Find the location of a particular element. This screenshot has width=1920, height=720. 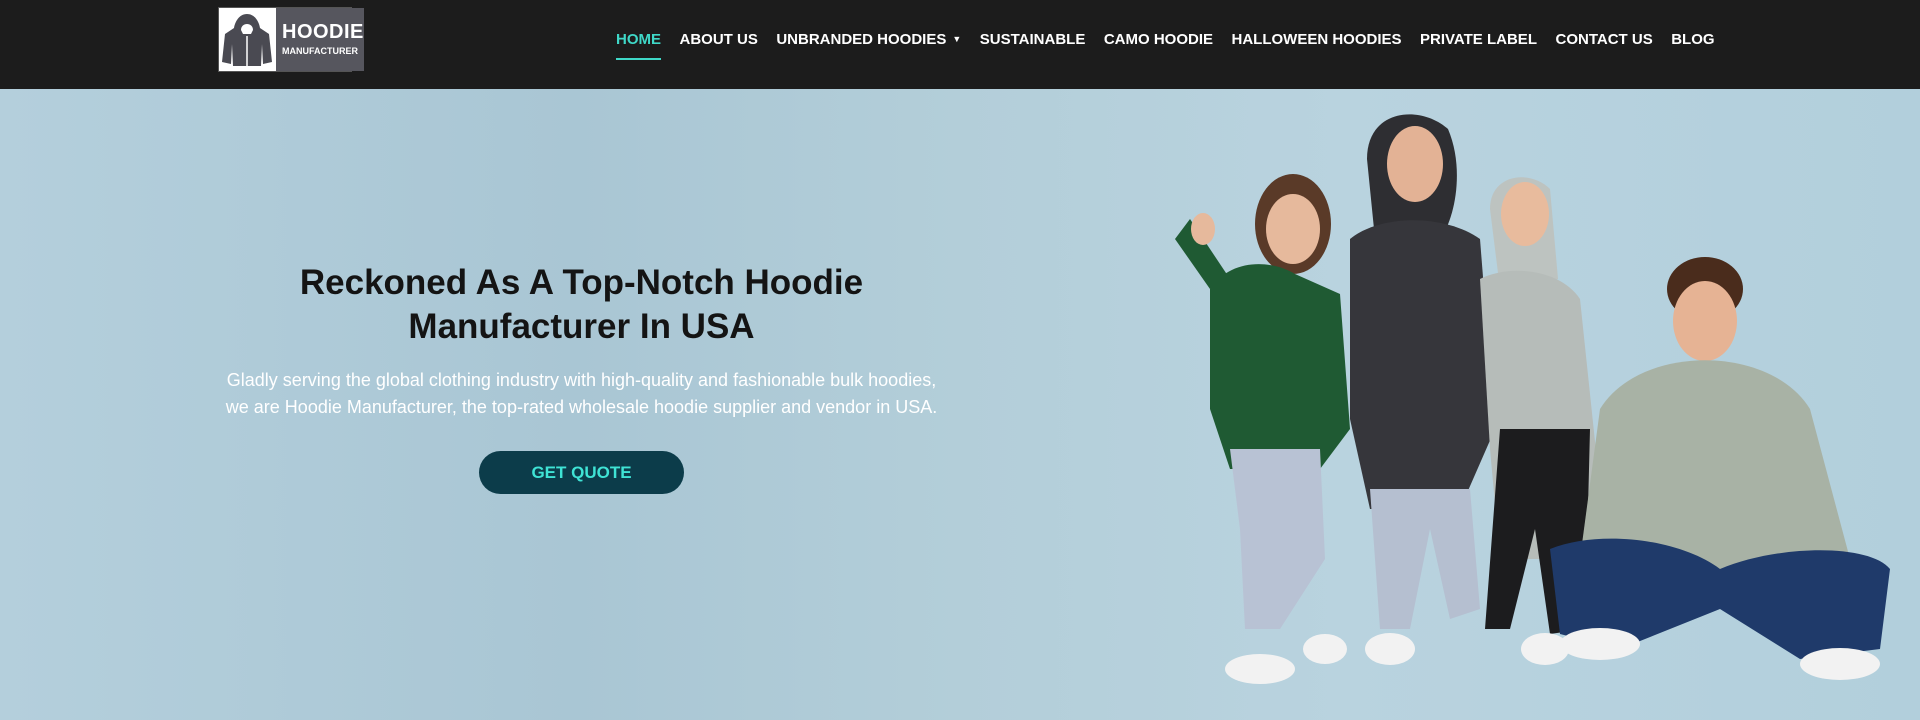

logo-subtitle: MANUFACTURER is located at coordinates (320, 51).